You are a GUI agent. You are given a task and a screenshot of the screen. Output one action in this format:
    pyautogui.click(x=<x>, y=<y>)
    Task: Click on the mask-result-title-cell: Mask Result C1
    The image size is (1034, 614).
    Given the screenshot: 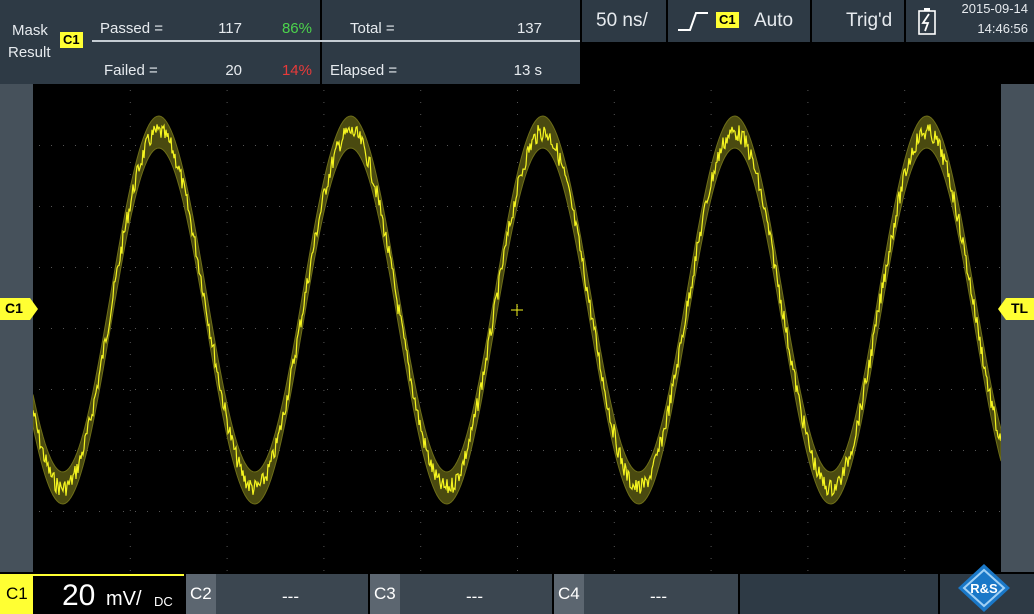 What is the action you would take?
    pyautogui.click(x=46, y=42)
    